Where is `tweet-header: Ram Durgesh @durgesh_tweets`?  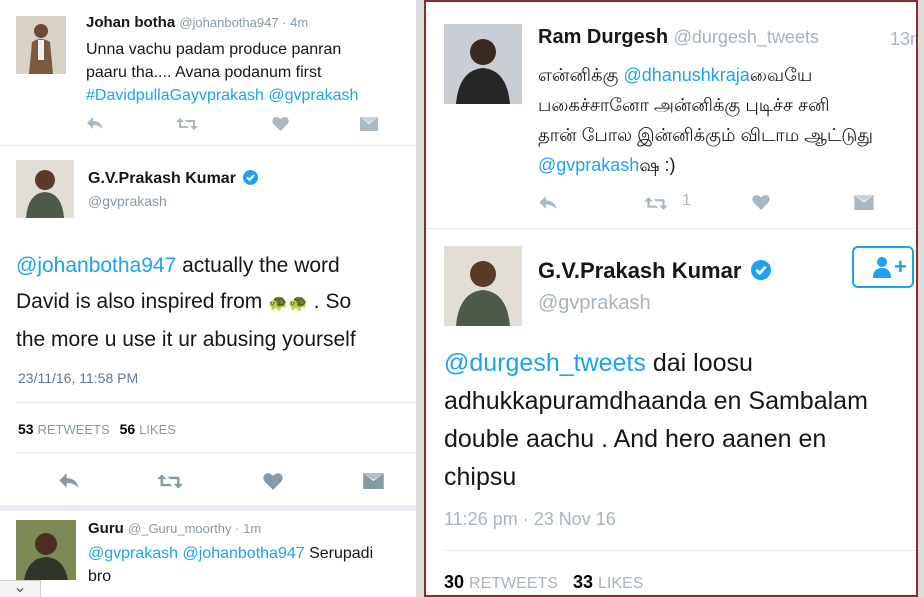
tweet-header: Ram Durgesh @durgesh_tweets is located at coordinates (678, 37).